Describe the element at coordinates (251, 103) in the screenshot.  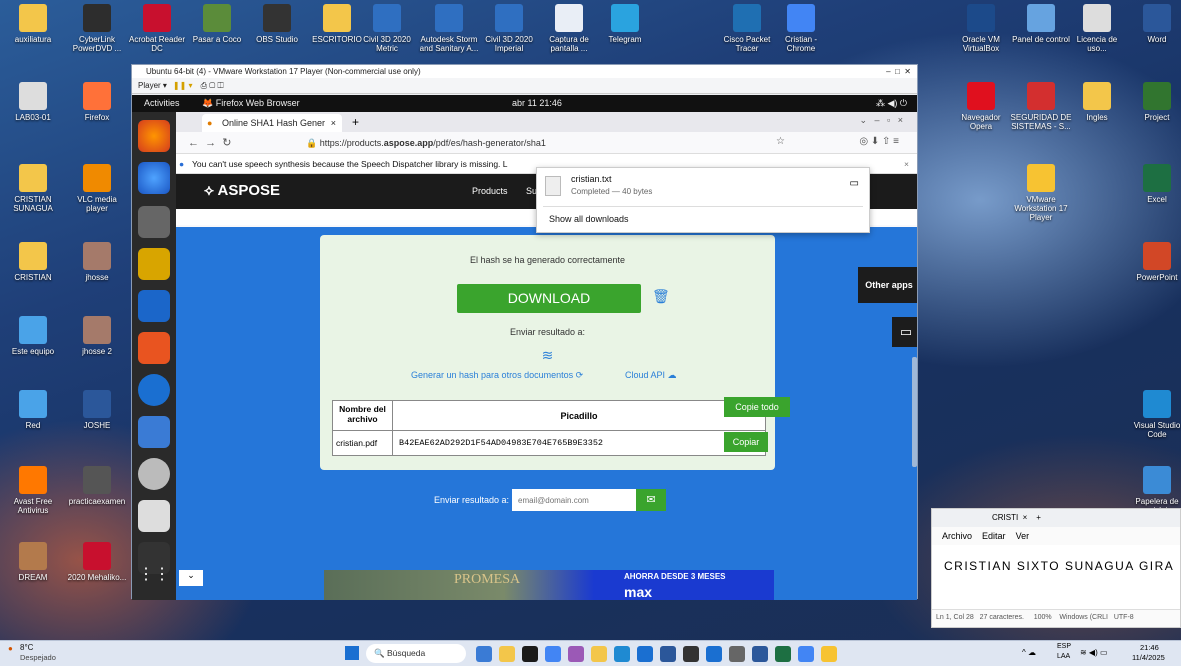
I see `firefox-app-menu: 🦊 Firefox Web Browser` at that location.